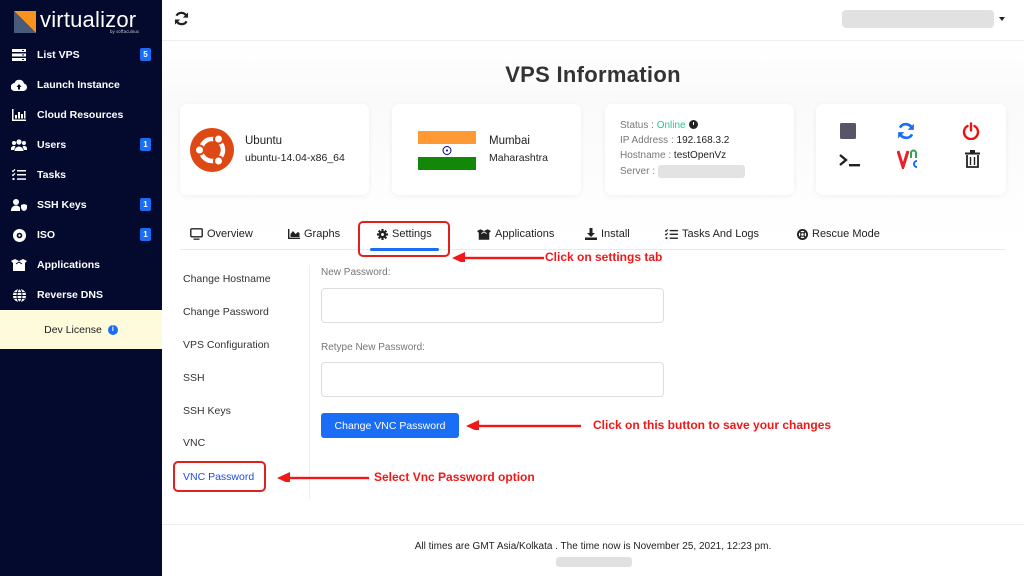  Describe the element at coordinates (78, 85) in the screenshot. I see `sidebar-item-label: Launch Instance` at that location.